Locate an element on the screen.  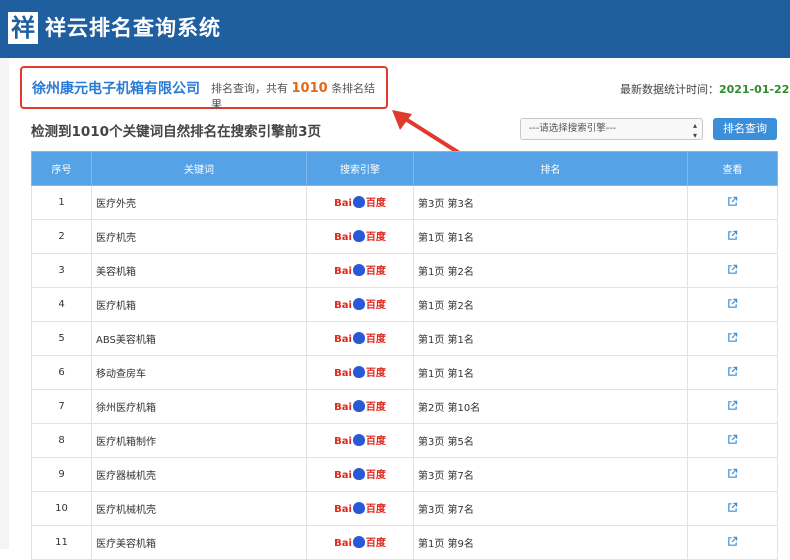
row-keyword: 移动查房车 is located at coordinates (199, 372).